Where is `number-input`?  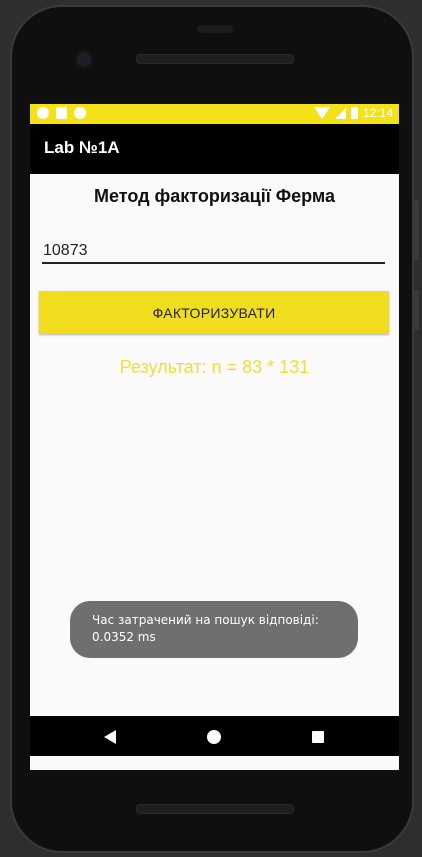 number-input is located at coordinates (213, 252).